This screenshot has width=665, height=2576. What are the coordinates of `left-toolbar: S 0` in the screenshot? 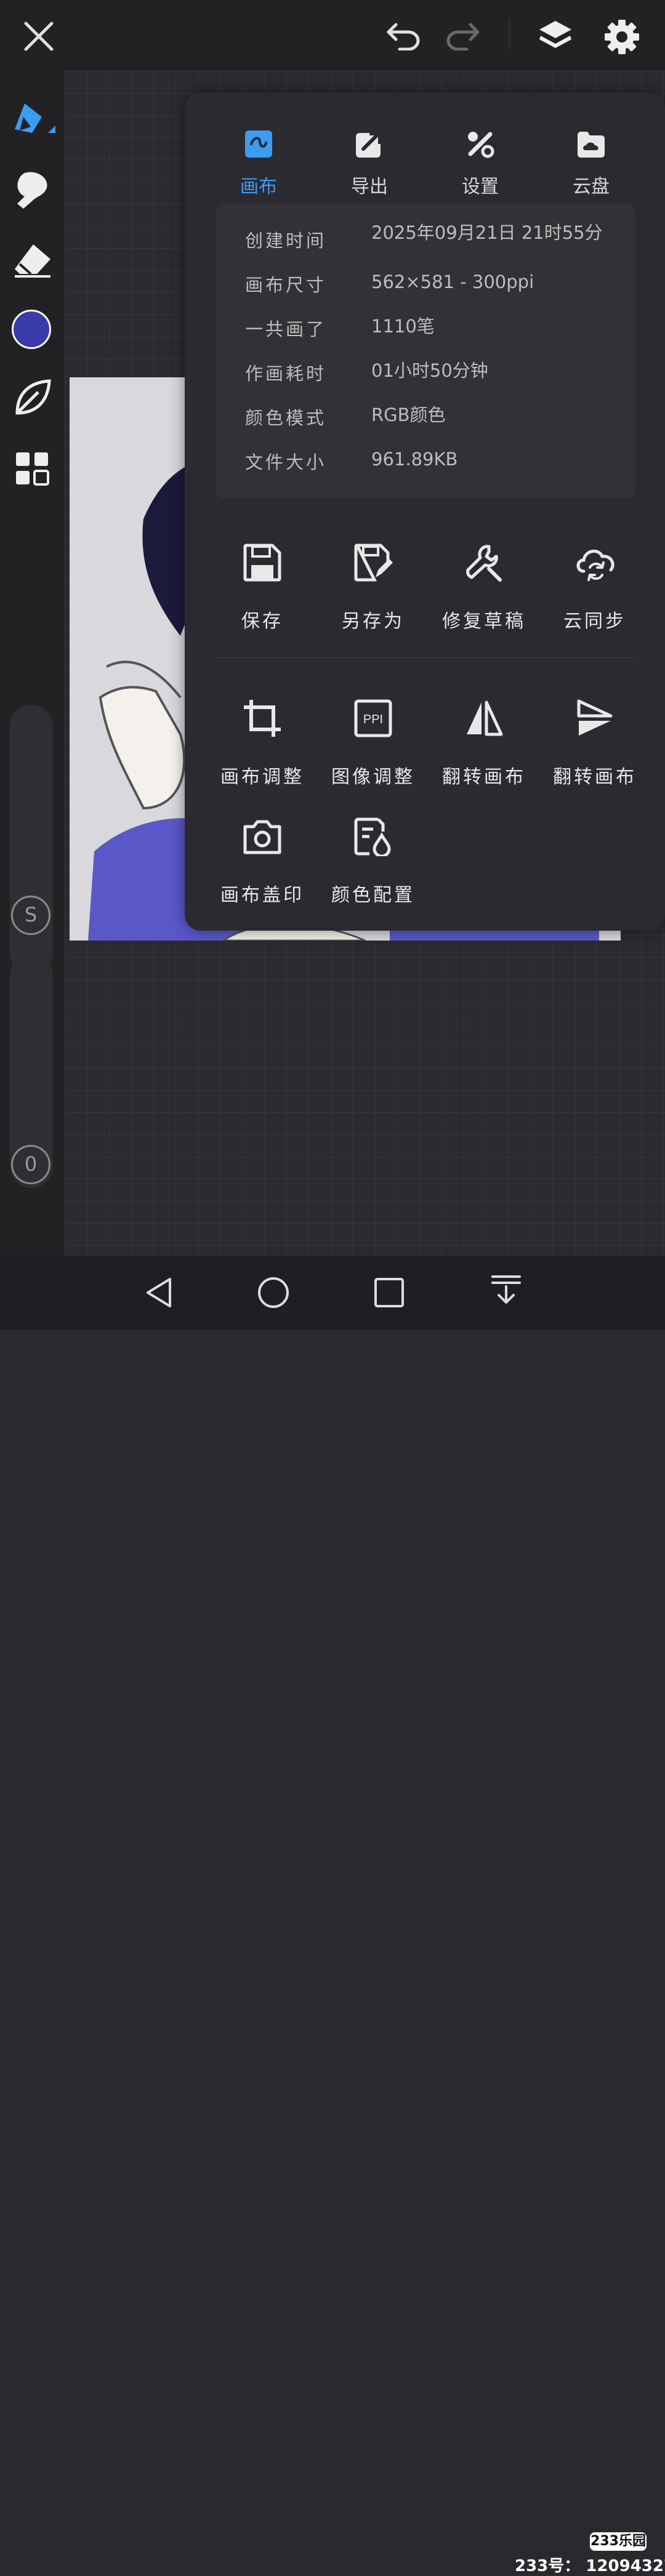 It's located at (32, 663).